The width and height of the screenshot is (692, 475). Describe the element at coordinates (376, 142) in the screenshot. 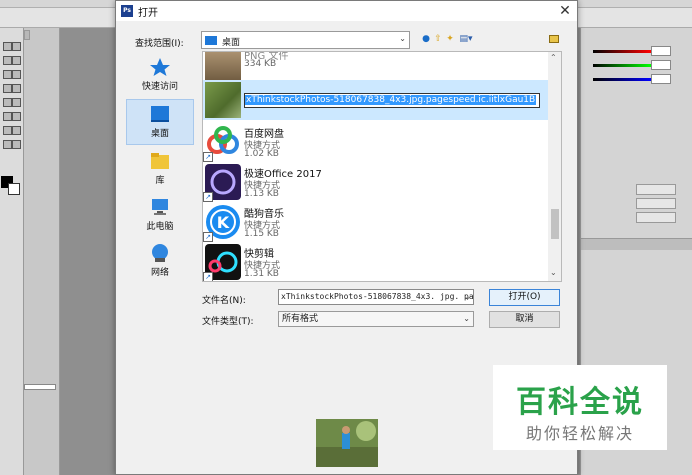

I see `list-item: ↗ 百度网盘 快捷方式 1.02 KB` at that location.